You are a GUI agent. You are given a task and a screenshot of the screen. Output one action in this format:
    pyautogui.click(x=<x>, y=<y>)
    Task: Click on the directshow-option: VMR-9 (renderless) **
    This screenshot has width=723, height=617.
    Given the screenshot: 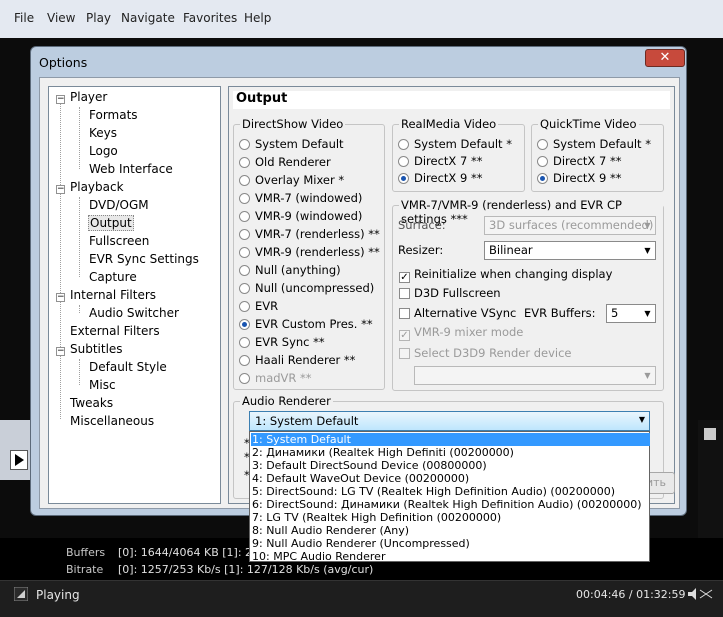 What is the action you would take?
    pyautogui.click(x=309, y=252)
    